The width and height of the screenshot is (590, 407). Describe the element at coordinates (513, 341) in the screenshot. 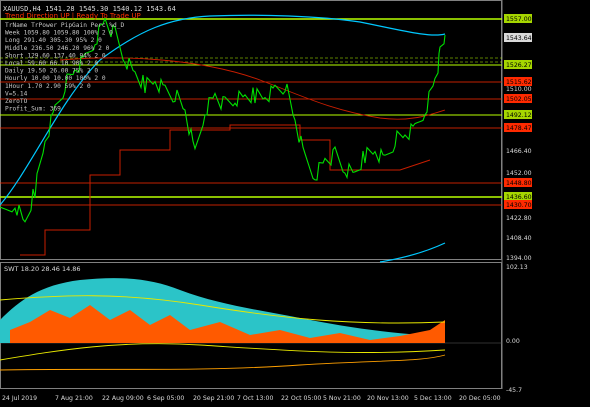

I see `sub-scale-label: 0.00` at that location.